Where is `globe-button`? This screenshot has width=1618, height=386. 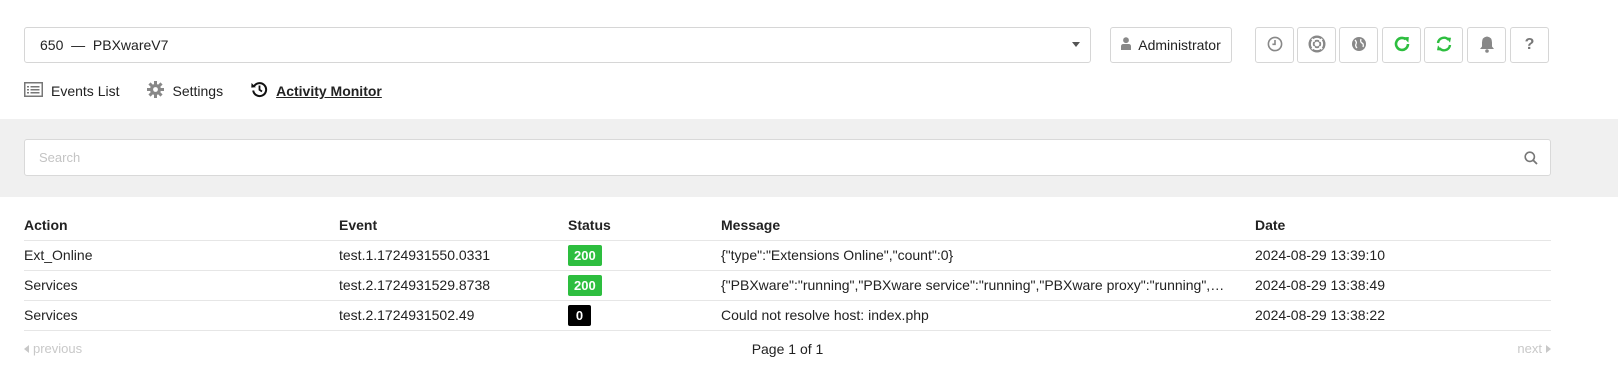
globe-button is located at coordinates (1358, 45).